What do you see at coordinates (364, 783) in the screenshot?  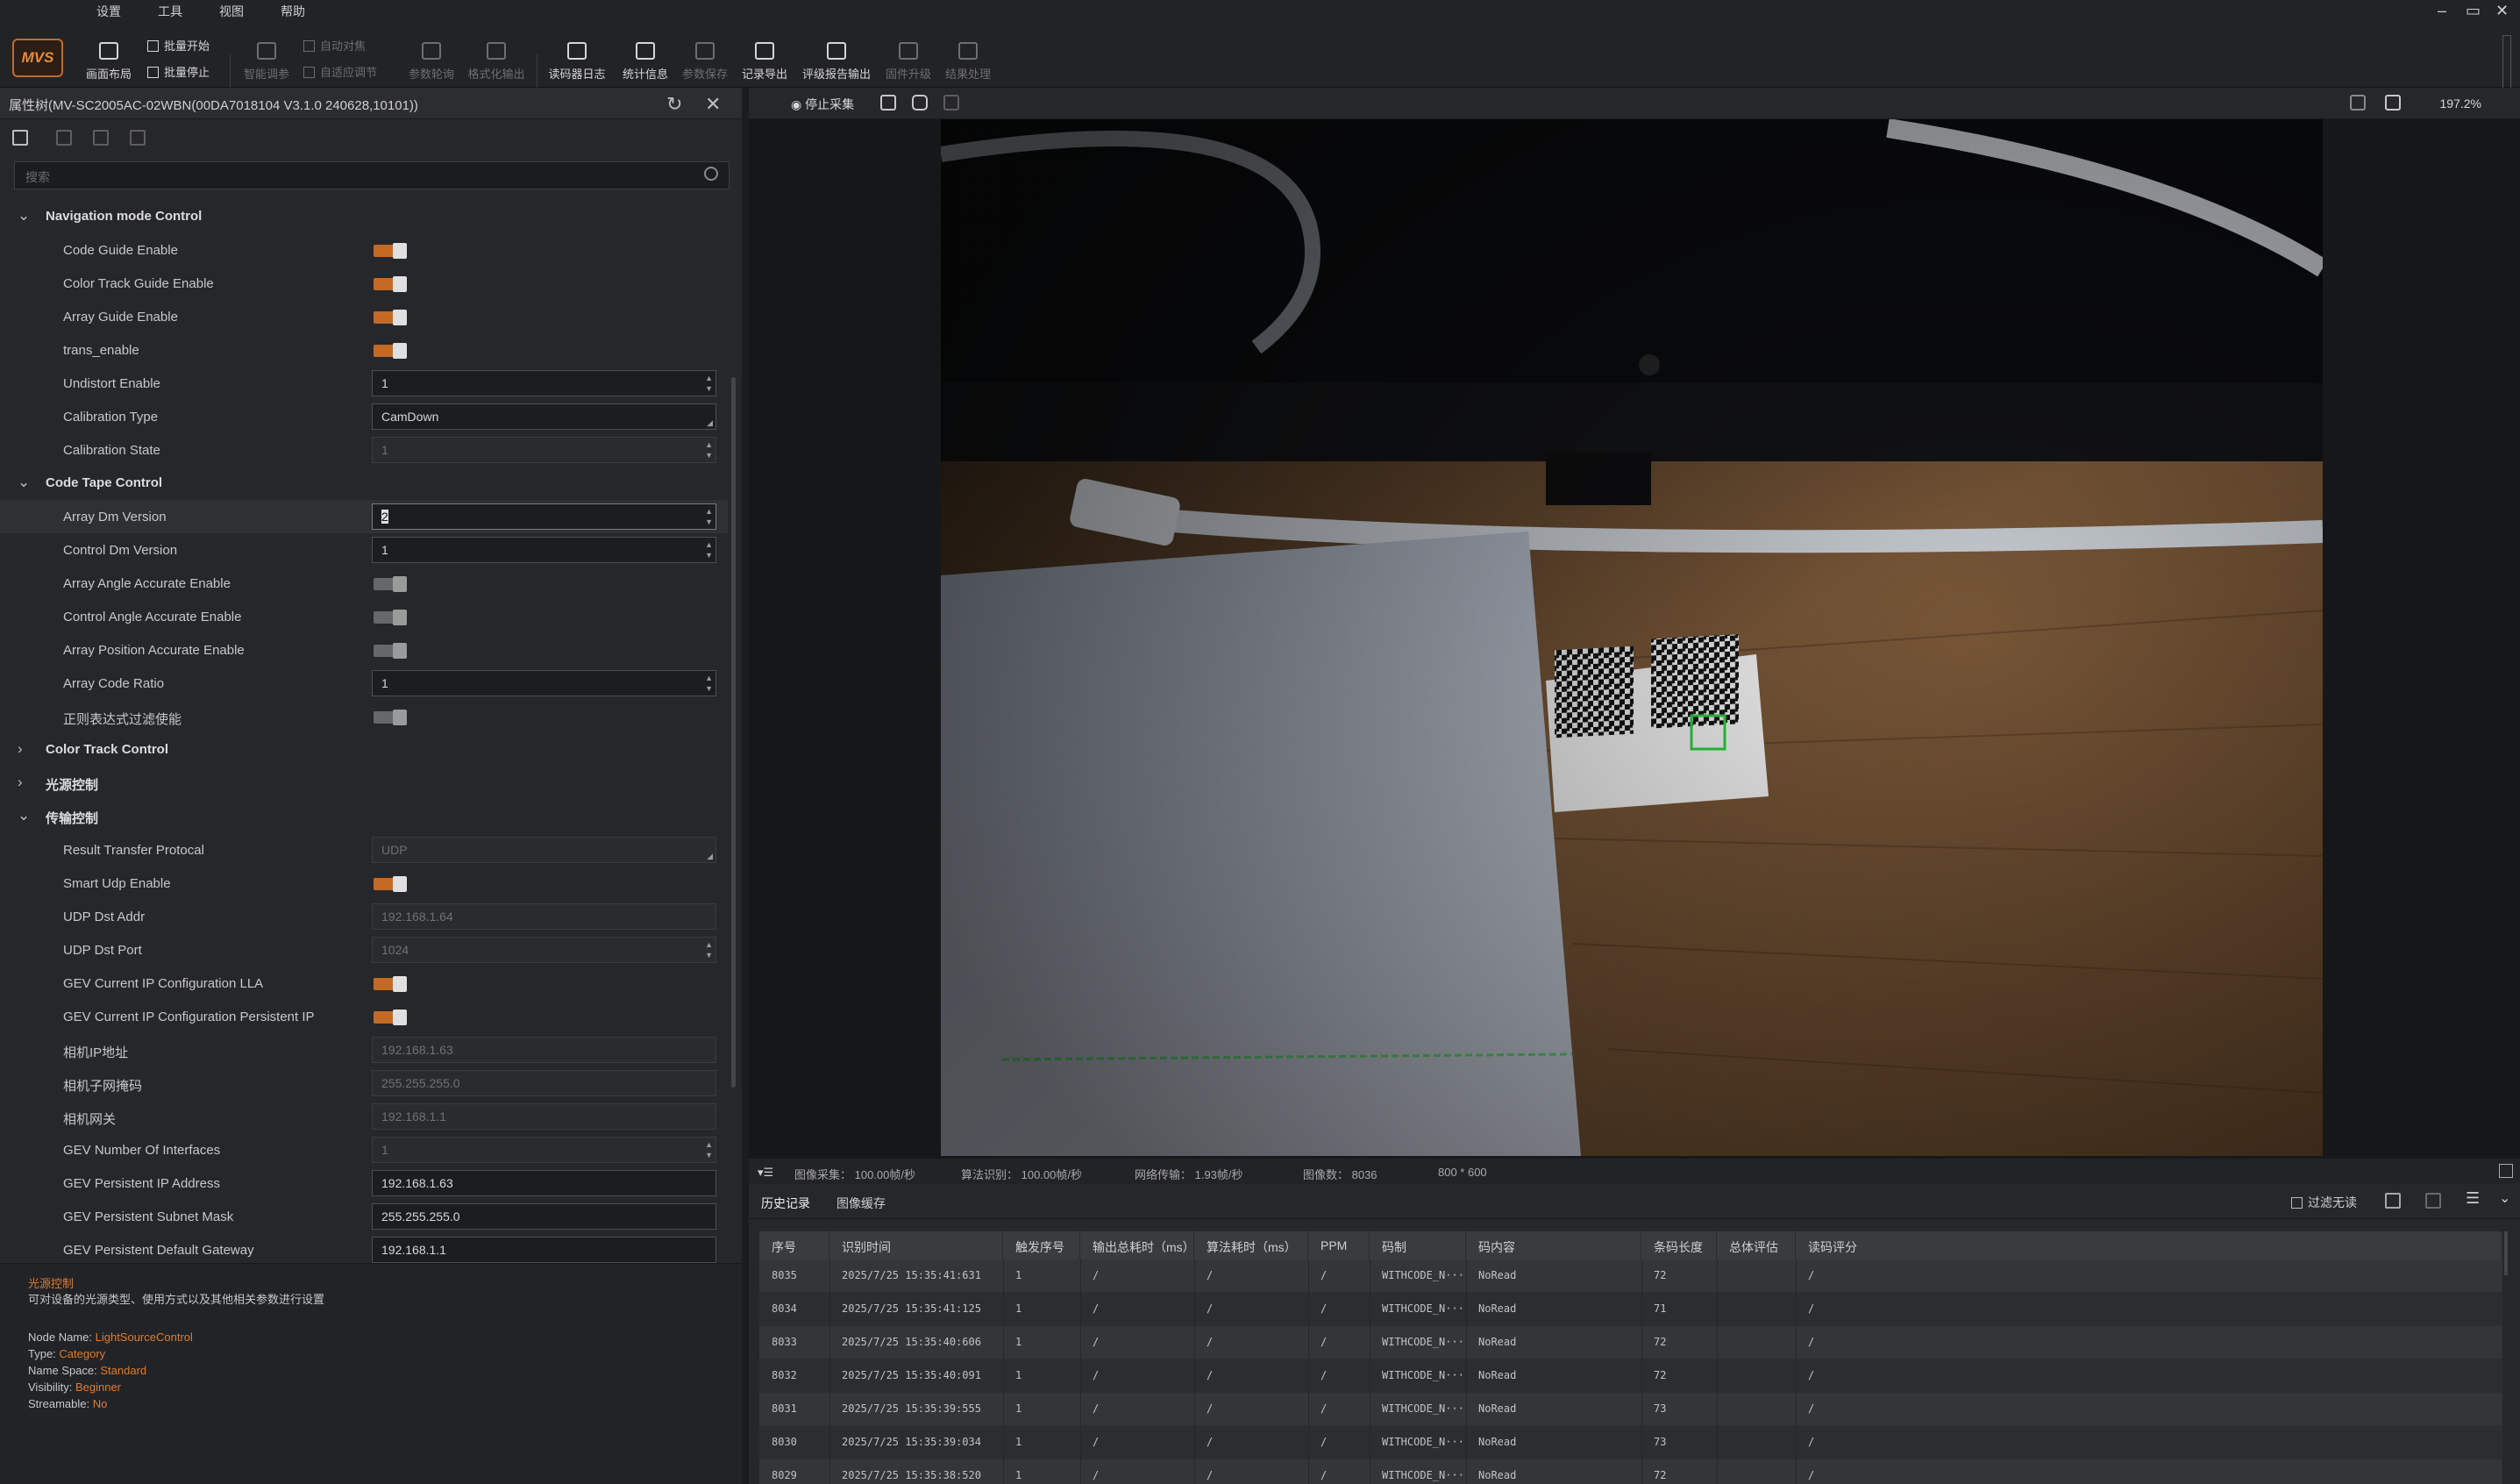 I see `category-row-17: › 光源控制` at bounding box center [364, 783].